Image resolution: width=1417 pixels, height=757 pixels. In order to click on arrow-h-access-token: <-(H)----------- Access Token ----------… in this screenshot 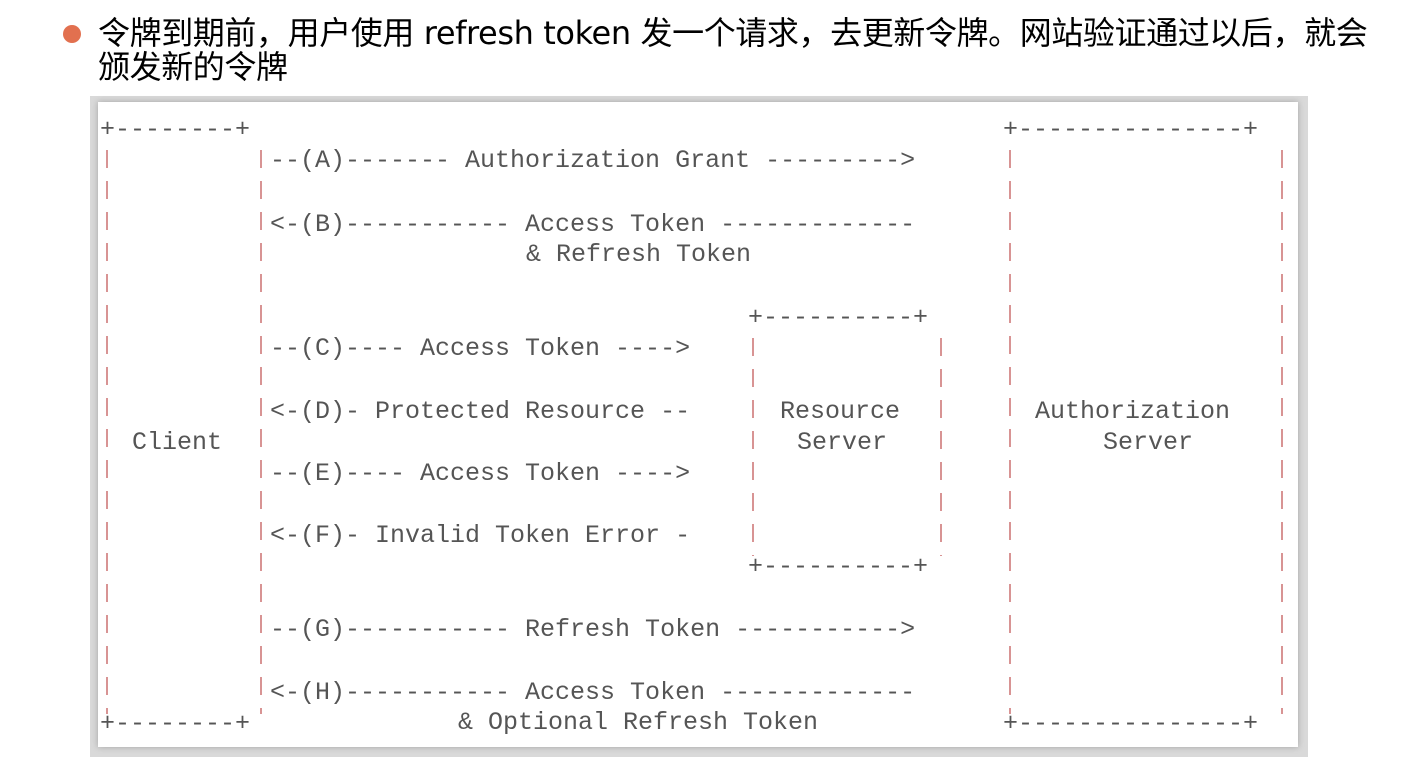, I will do `click(592, 692)`.